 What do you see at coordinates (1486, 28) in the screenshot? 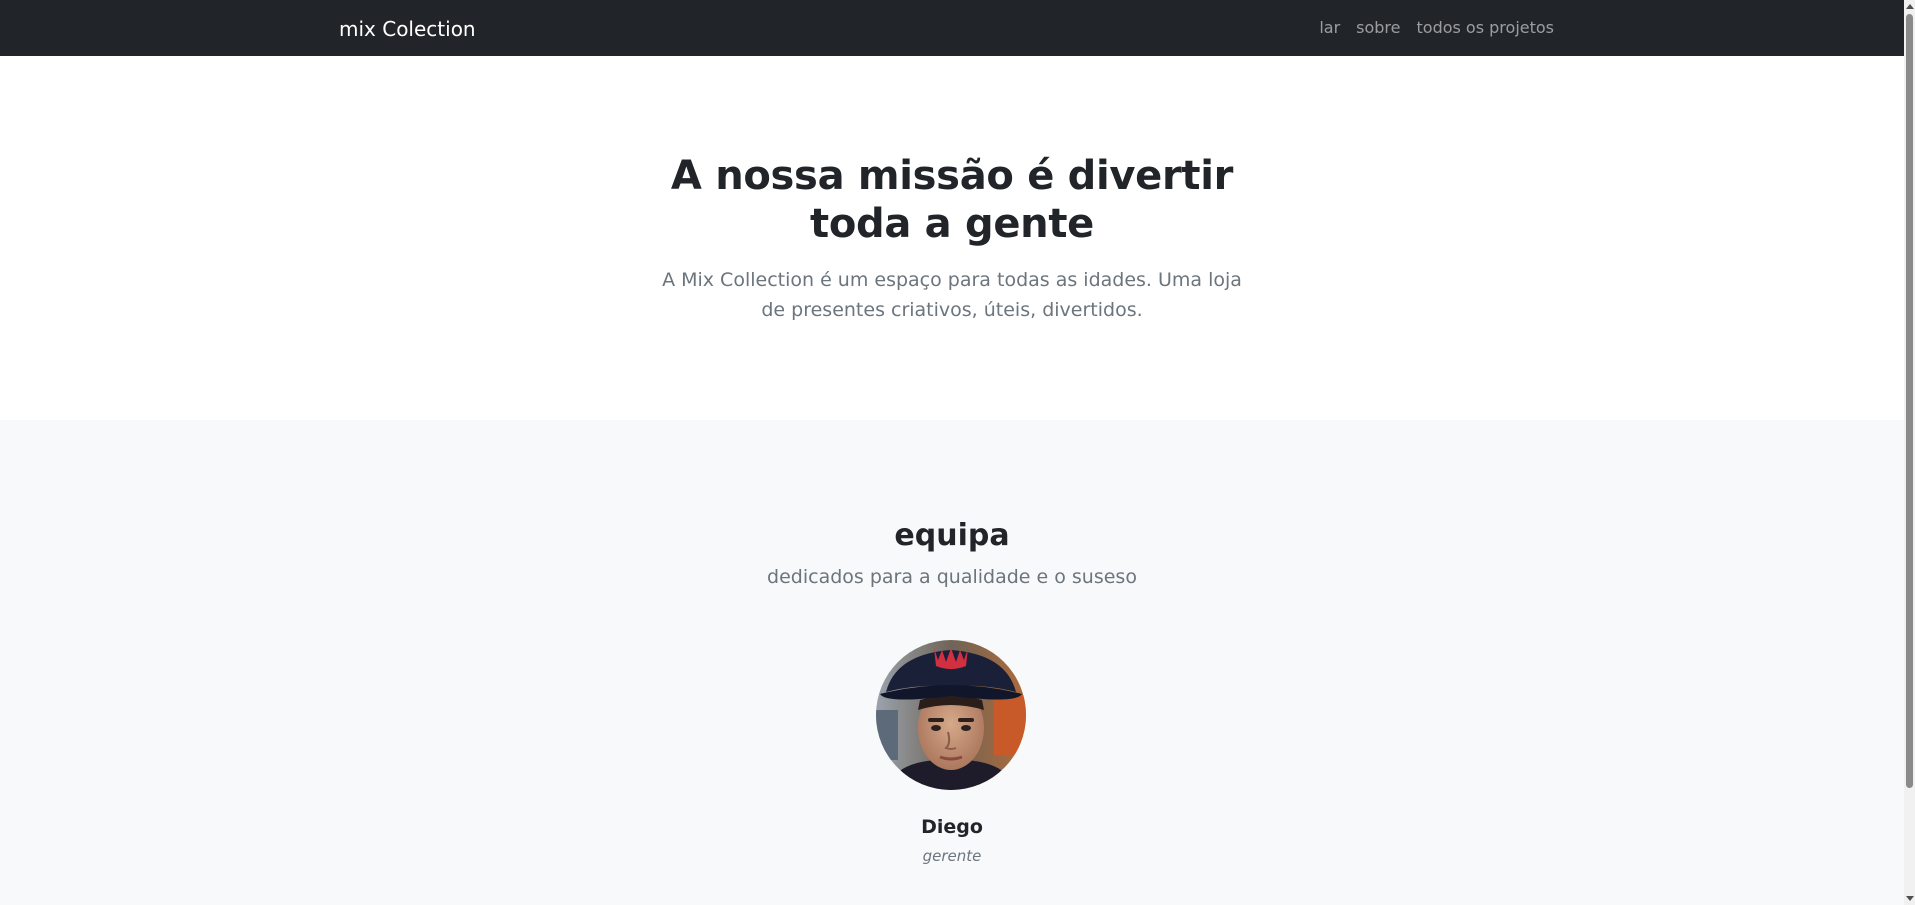
I see `nav-link-all-projects: todos os projetos` at bounding box center [1486, 28].